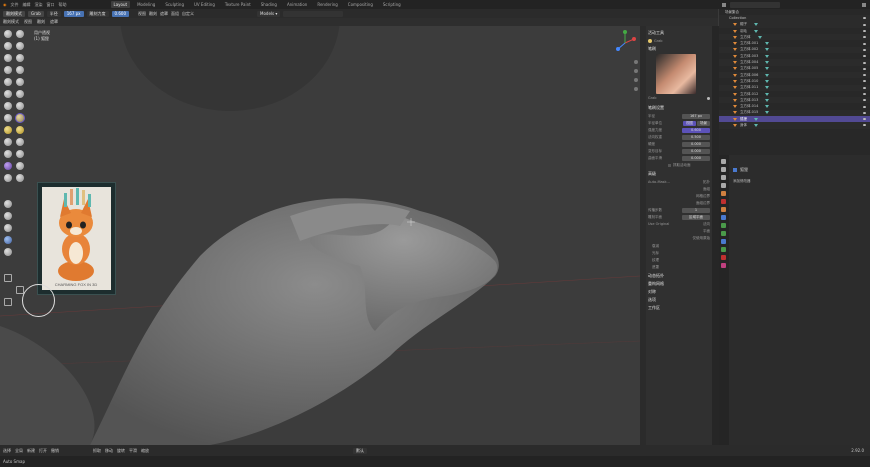  I want to click on menu-file: 文件, so click(15, 5).